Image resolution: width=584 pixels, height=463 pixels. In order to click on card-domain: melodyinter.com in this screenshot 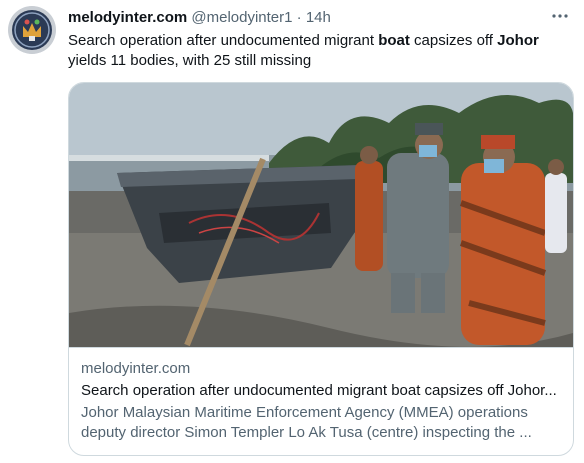, I will do `click(136, 368)`.